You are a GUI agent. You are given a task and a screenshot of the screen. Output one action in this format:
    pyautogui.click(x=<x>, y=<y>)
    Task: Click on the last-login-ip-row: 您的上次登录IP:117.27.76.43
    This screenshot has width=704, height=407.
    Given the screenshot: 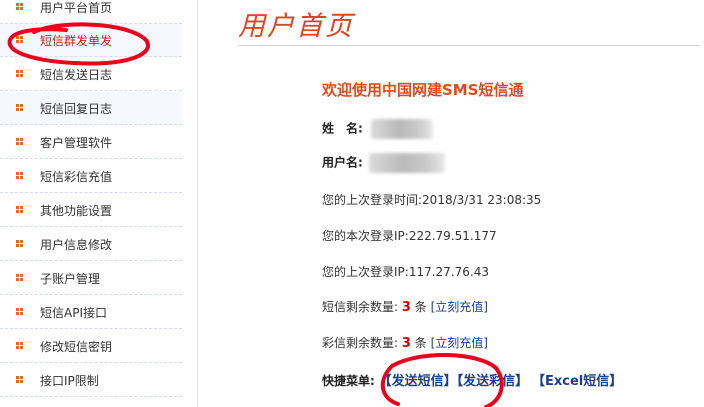 What is the action you would take?
    pyautogui.click(x=405, y=271)
    